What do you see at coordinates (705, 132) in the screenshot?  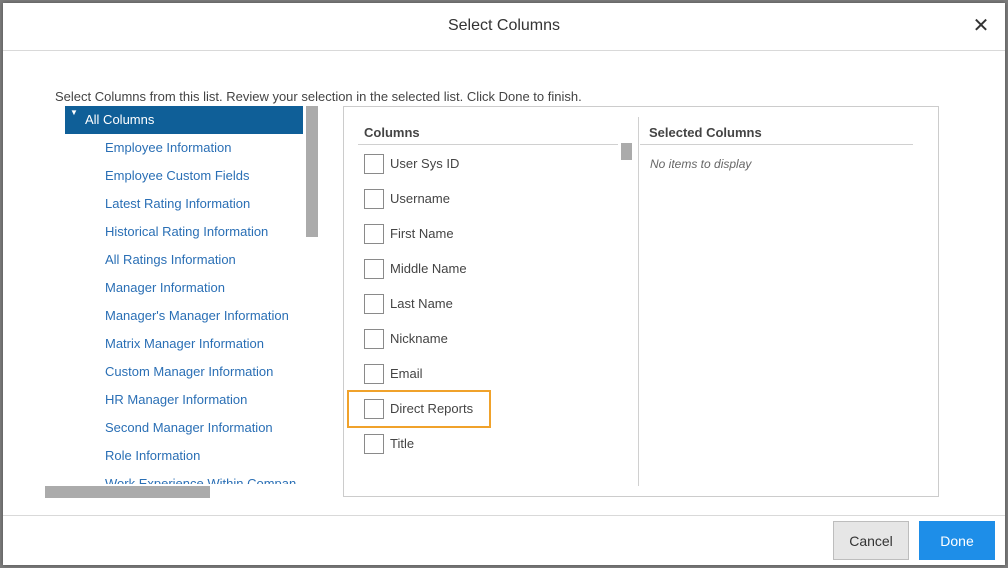 I see `selected-columns-header: Selected Columns` at bounding box center [705, 132].